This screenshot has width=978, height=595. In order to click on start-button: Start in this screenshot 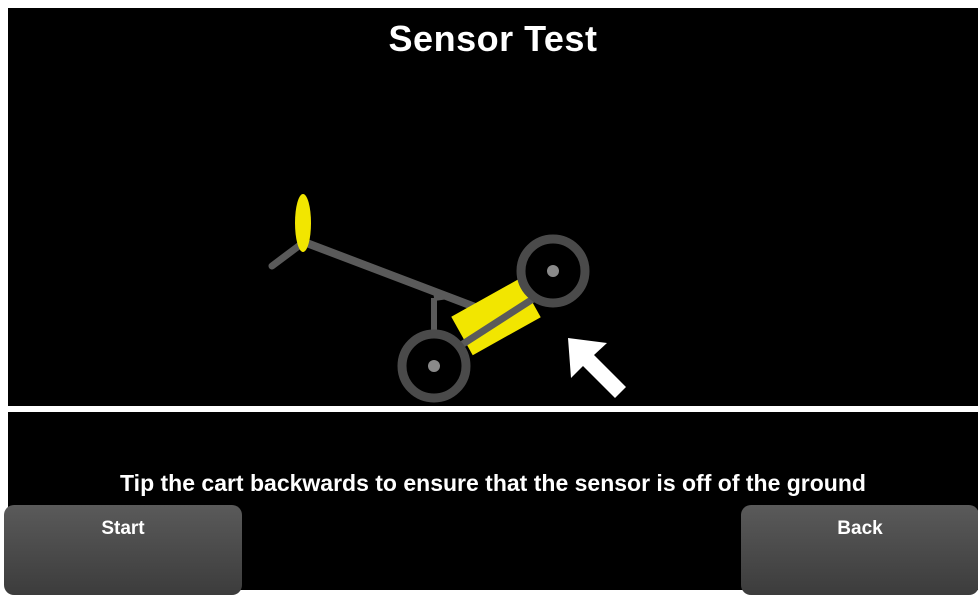, I will do `click(123, 550)`.